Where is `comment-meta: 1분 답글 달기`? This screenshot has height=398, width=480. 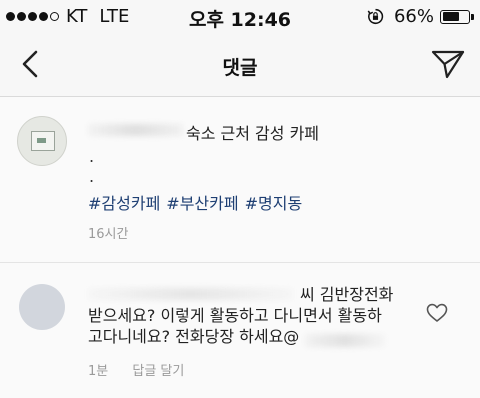 comment-meta: 1분 답글 달기 is located at coordinates (146, 369).